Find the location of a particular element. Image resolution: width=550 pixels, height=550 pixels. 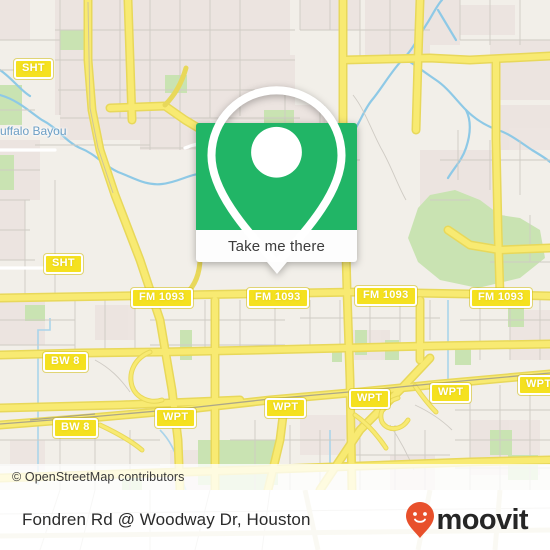

popup-icon-area is located at coordinates (276, 176).